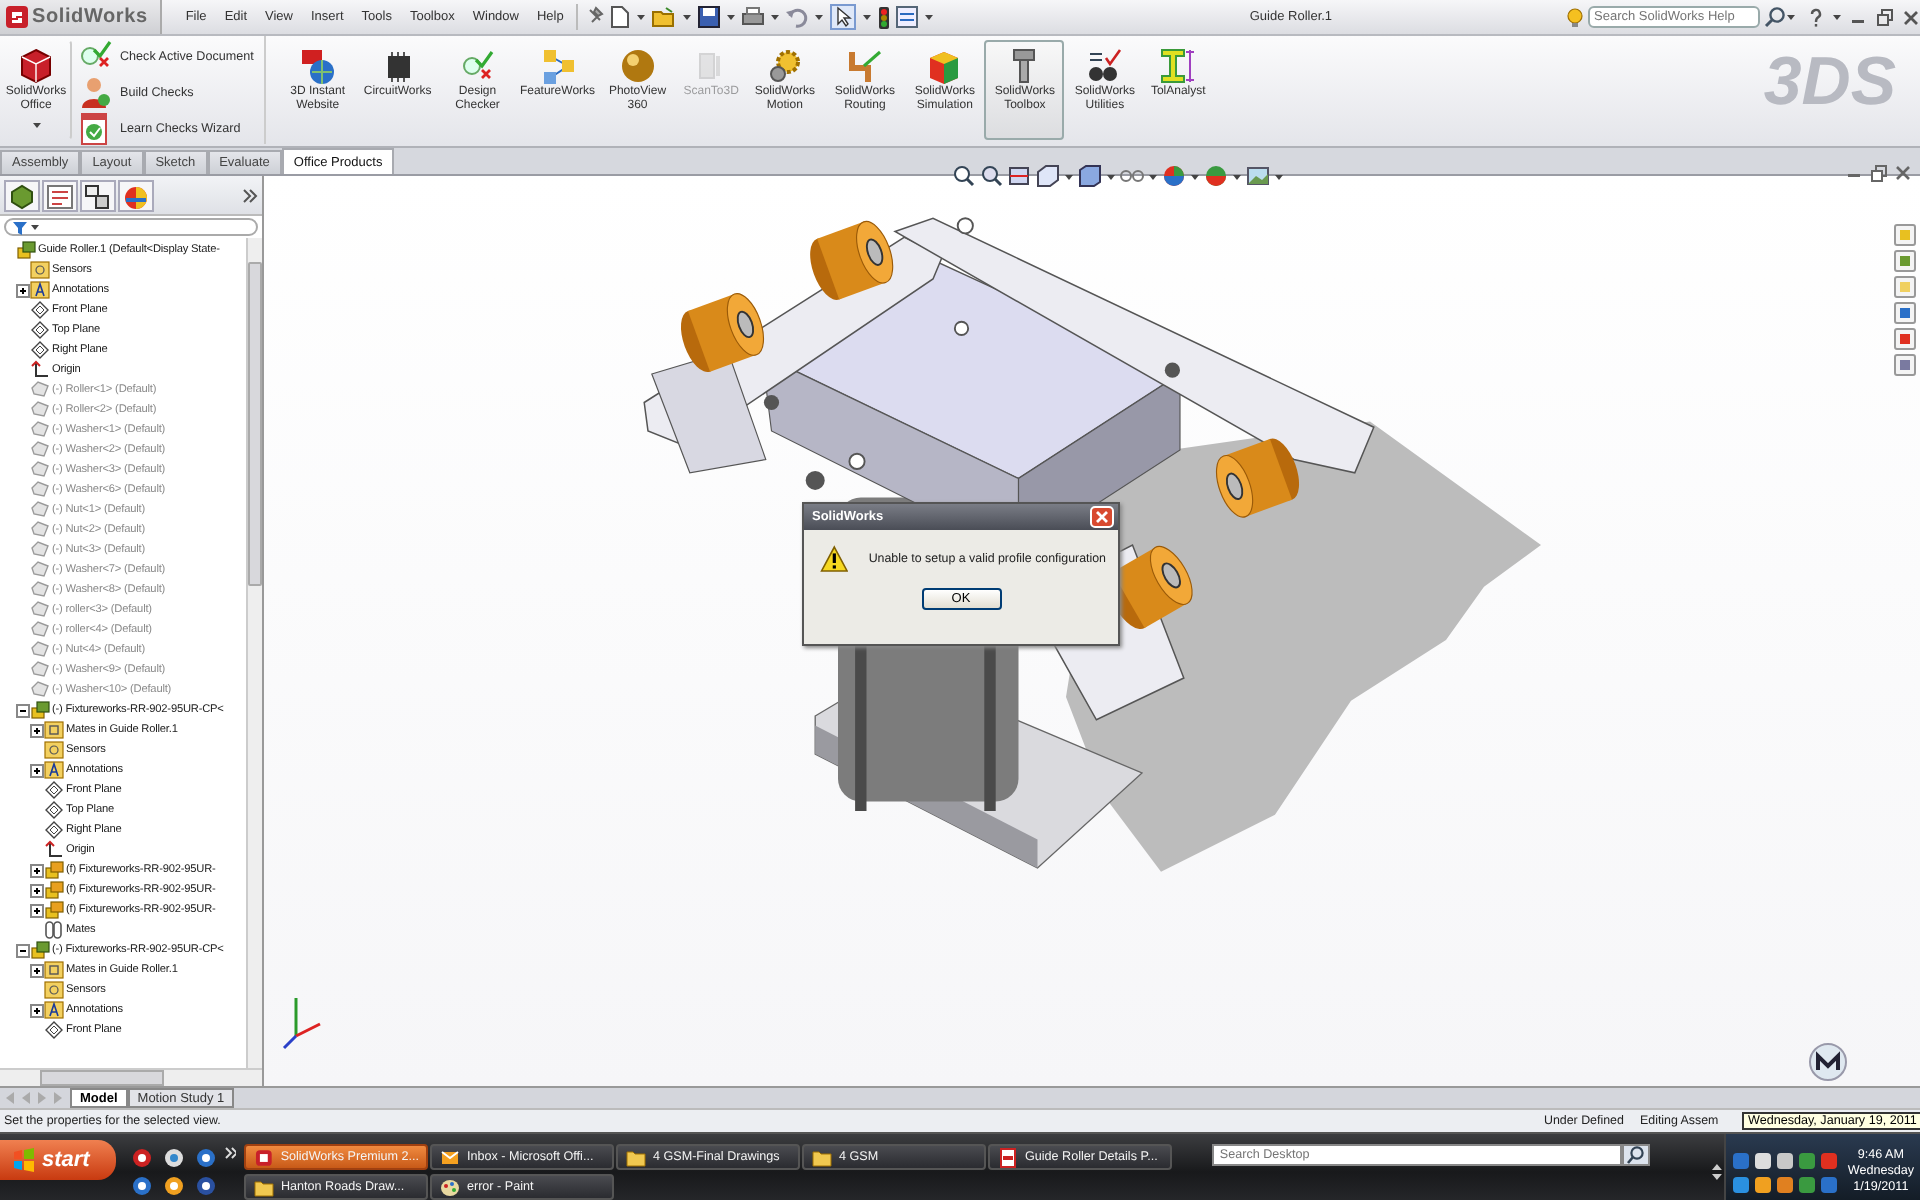 This screenshot has height=1200, width=1920. Describe the element at coordinates (1575, 17) in the screenshot. I see `lightbulb-icon` at that location.